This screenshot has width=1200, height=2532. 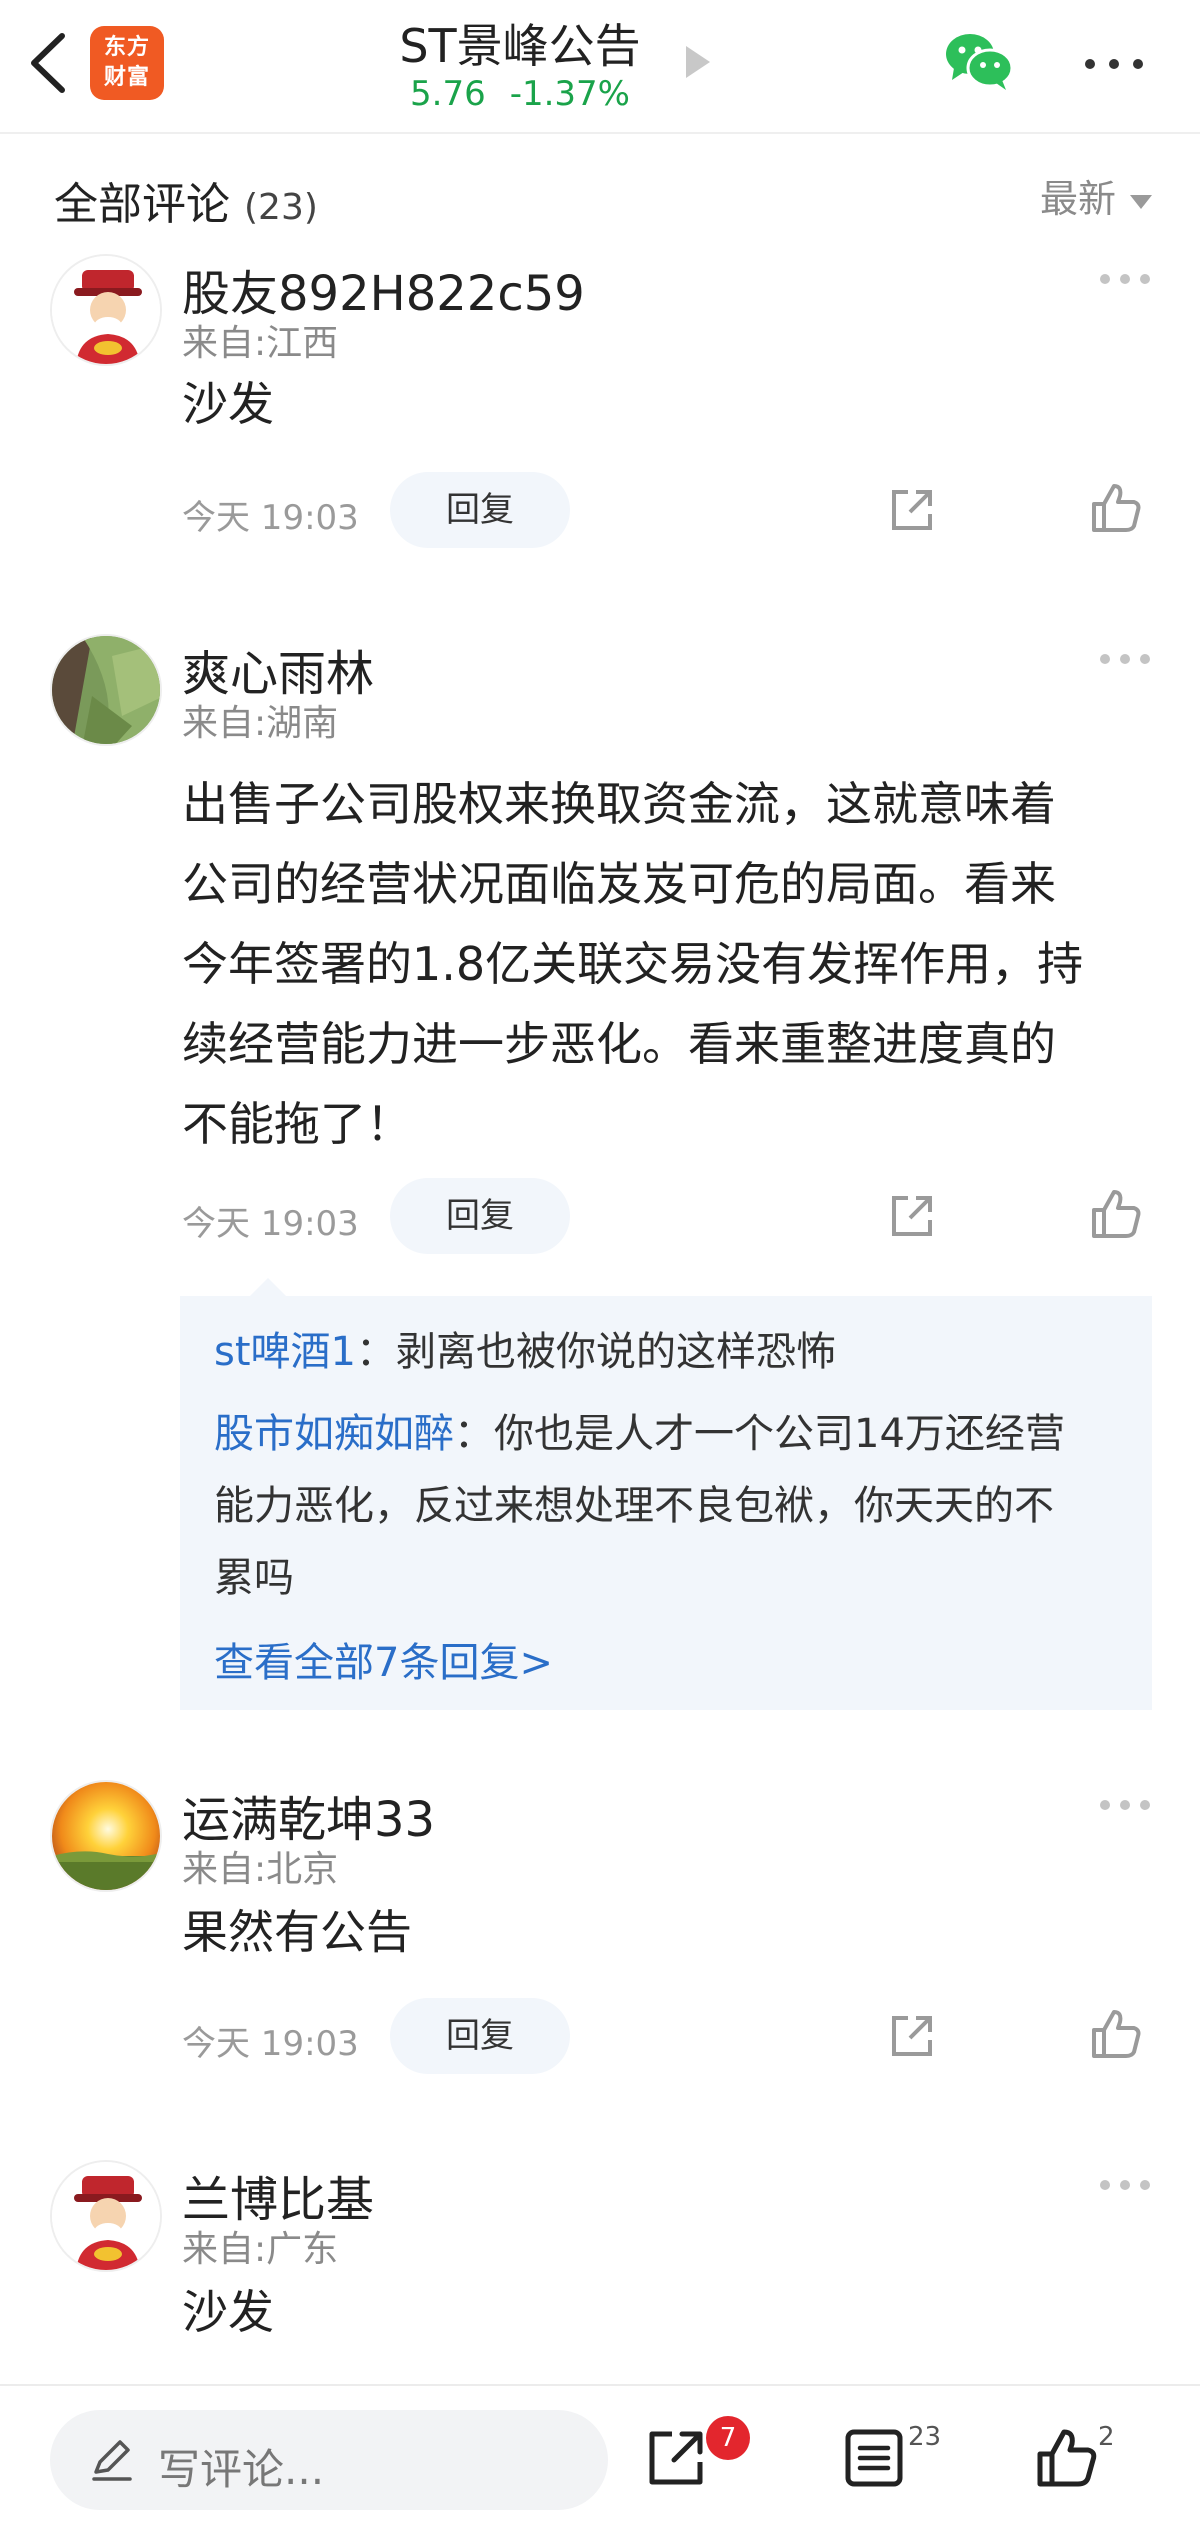 What do you see at coordinates (1096, 195) in the screenshot?
I see `sort-dropdown: 最新` at bounding box center [1096, 195].